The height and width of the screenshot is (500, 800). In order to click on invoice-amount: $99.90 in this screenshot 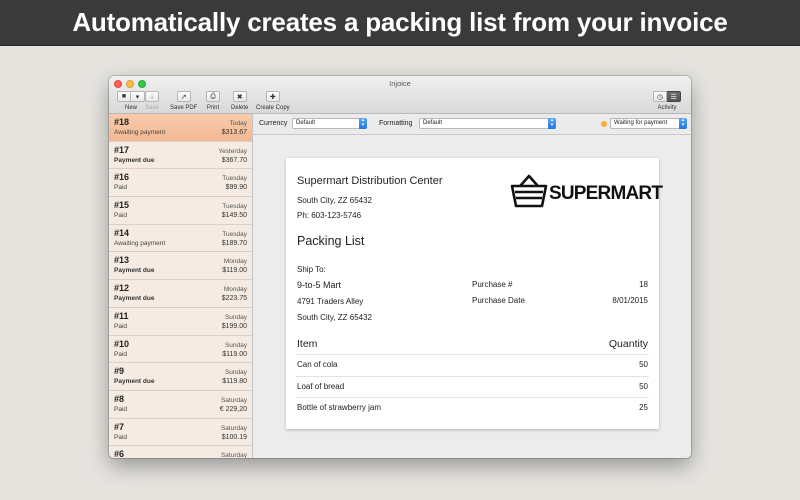, I will do `click(236, 188)`.